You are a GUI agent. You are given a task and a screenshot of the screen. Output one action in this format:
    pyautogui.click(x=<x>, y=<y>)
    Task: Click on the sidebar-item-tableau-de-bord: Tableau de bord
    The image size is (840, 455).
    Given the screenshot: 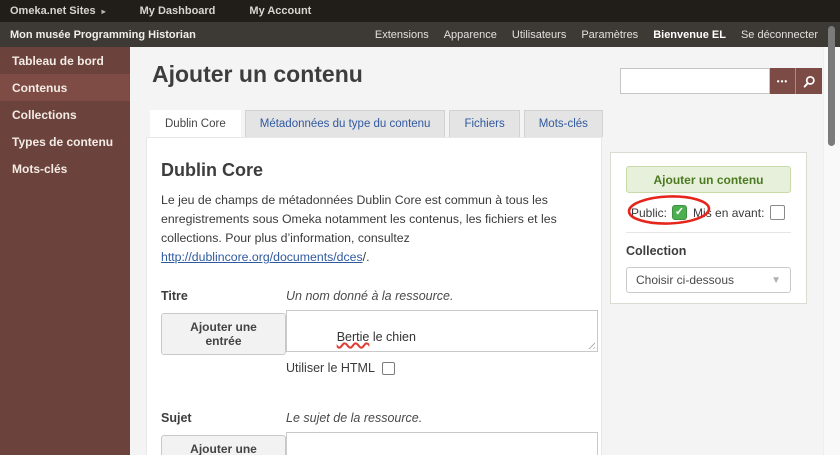 What is the action you would take?
    pyautogui.click(x=65, y=60)
    